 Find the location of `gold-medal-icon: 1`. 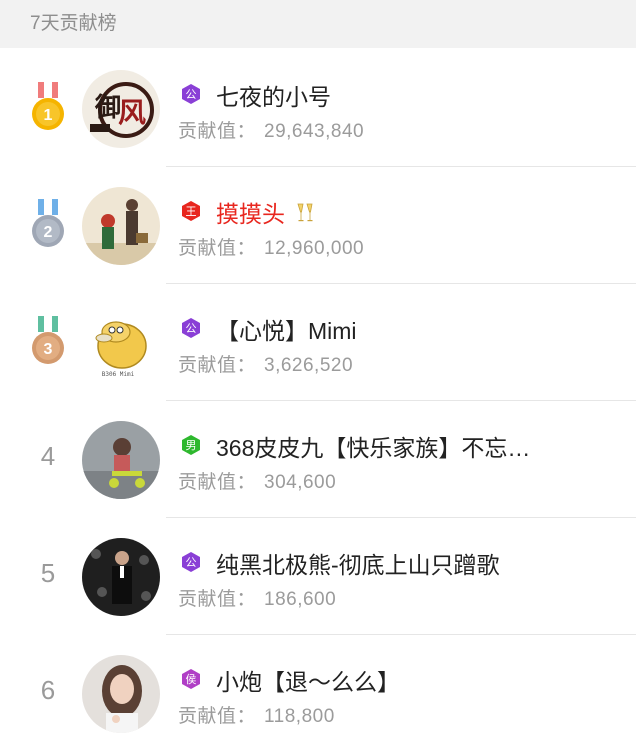

gold-medal-icon: 1 is located at coordinates (48, 106).